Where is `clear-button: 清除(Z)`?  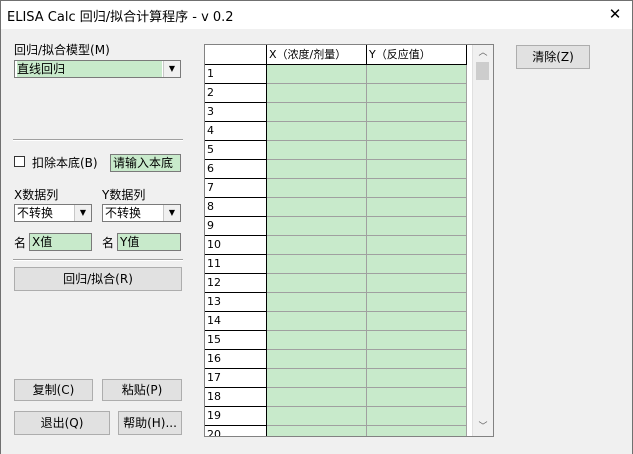
clear-button: 清除(Z) is located at coordinates (553, 57).